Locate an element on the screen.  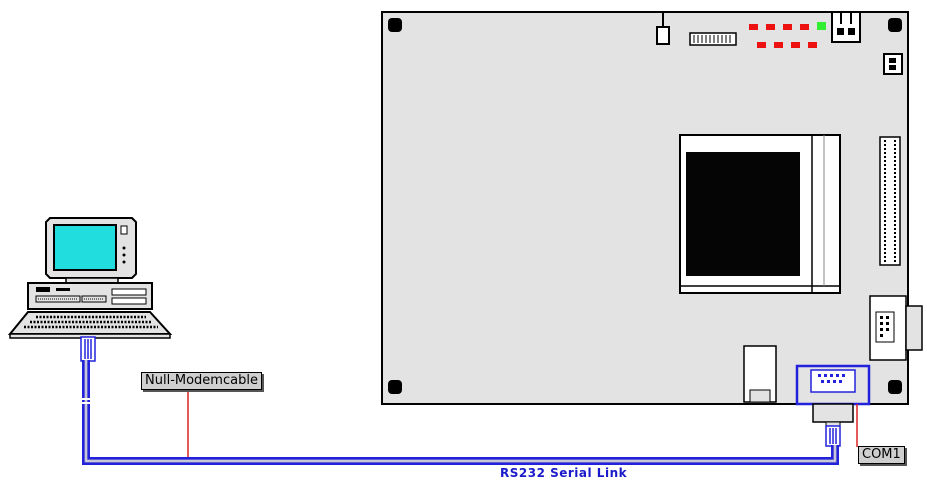
cable-label: Null-Modemcable is located at coordinates (201, 381).